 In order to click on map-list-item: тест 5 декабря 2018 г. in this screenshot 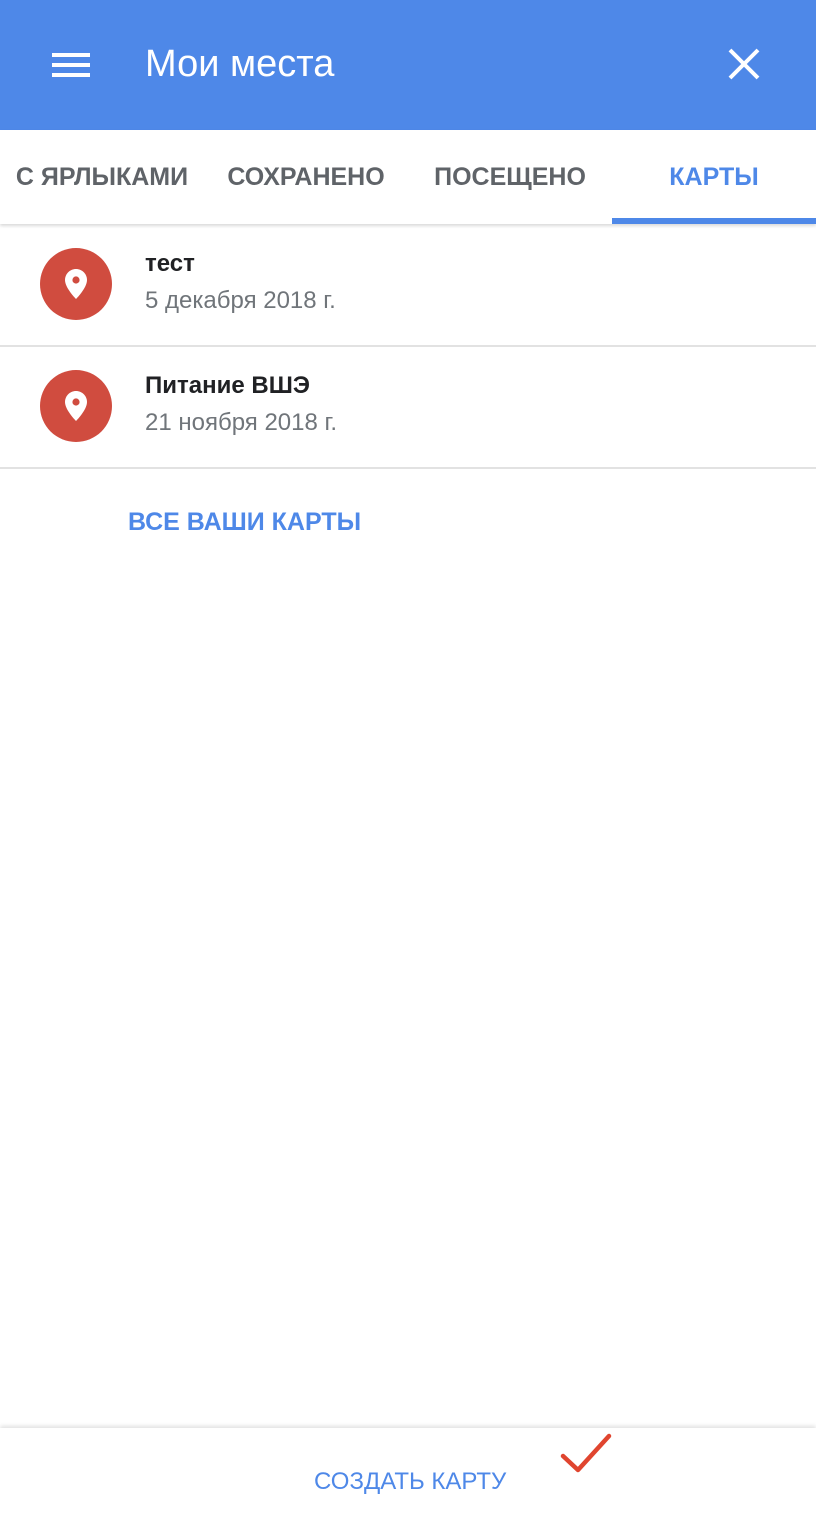, I will do `click(408, 285)`.